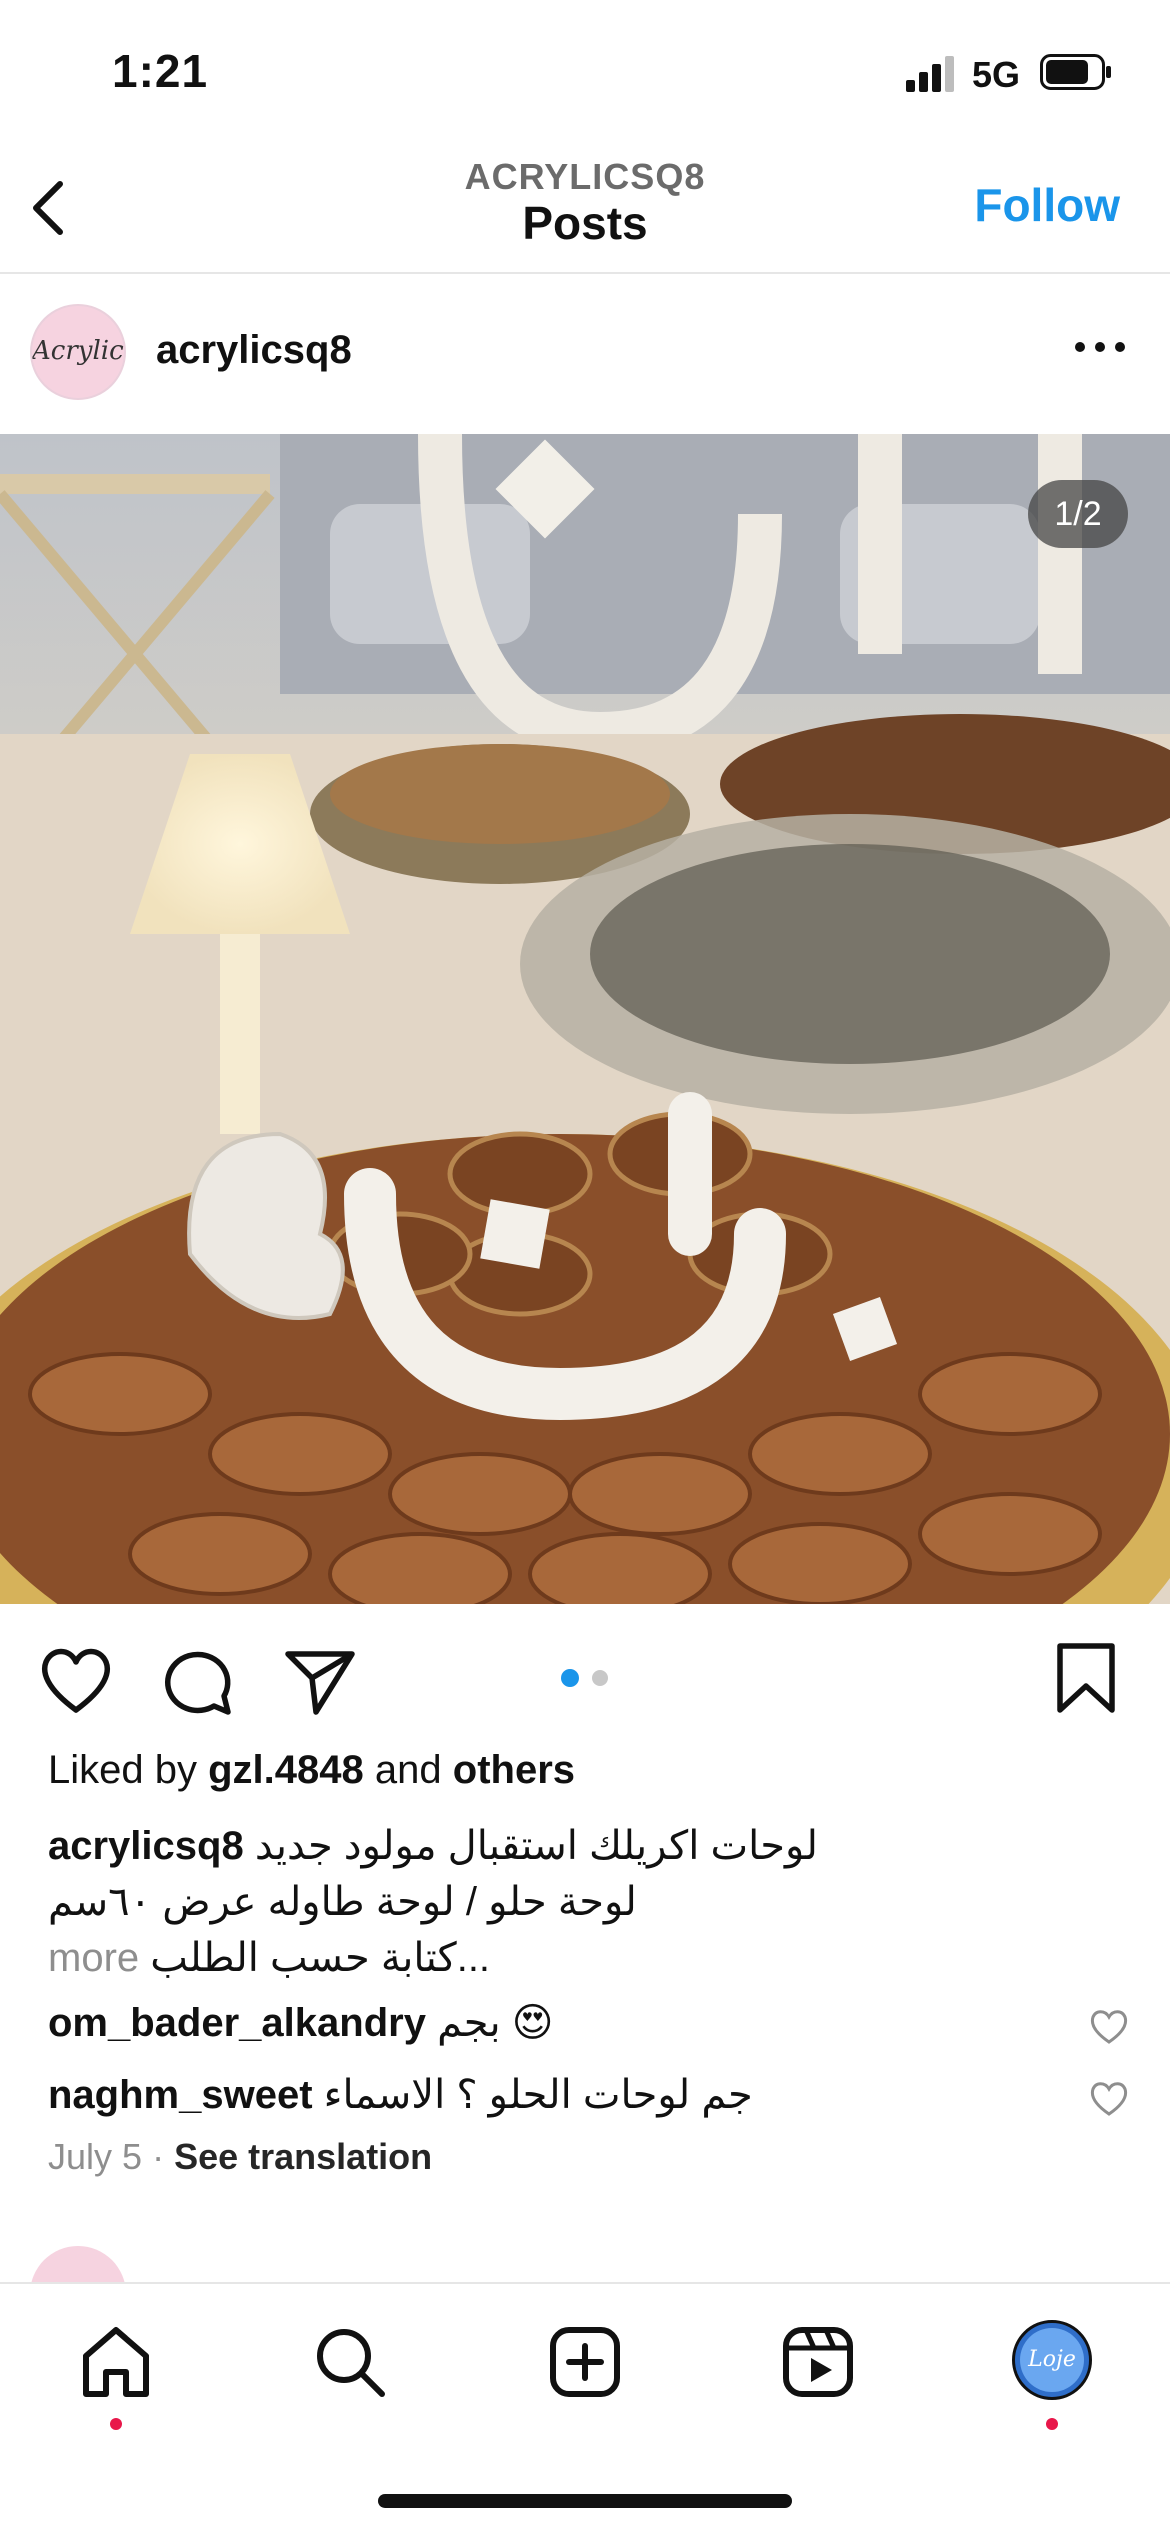 The image size is (1170, 2532). Describe the element at coordinates (536, 1846) in the screenshot. I see `caption-text-1: لوحات اكريلك استقبال مولود جديد` at that location.